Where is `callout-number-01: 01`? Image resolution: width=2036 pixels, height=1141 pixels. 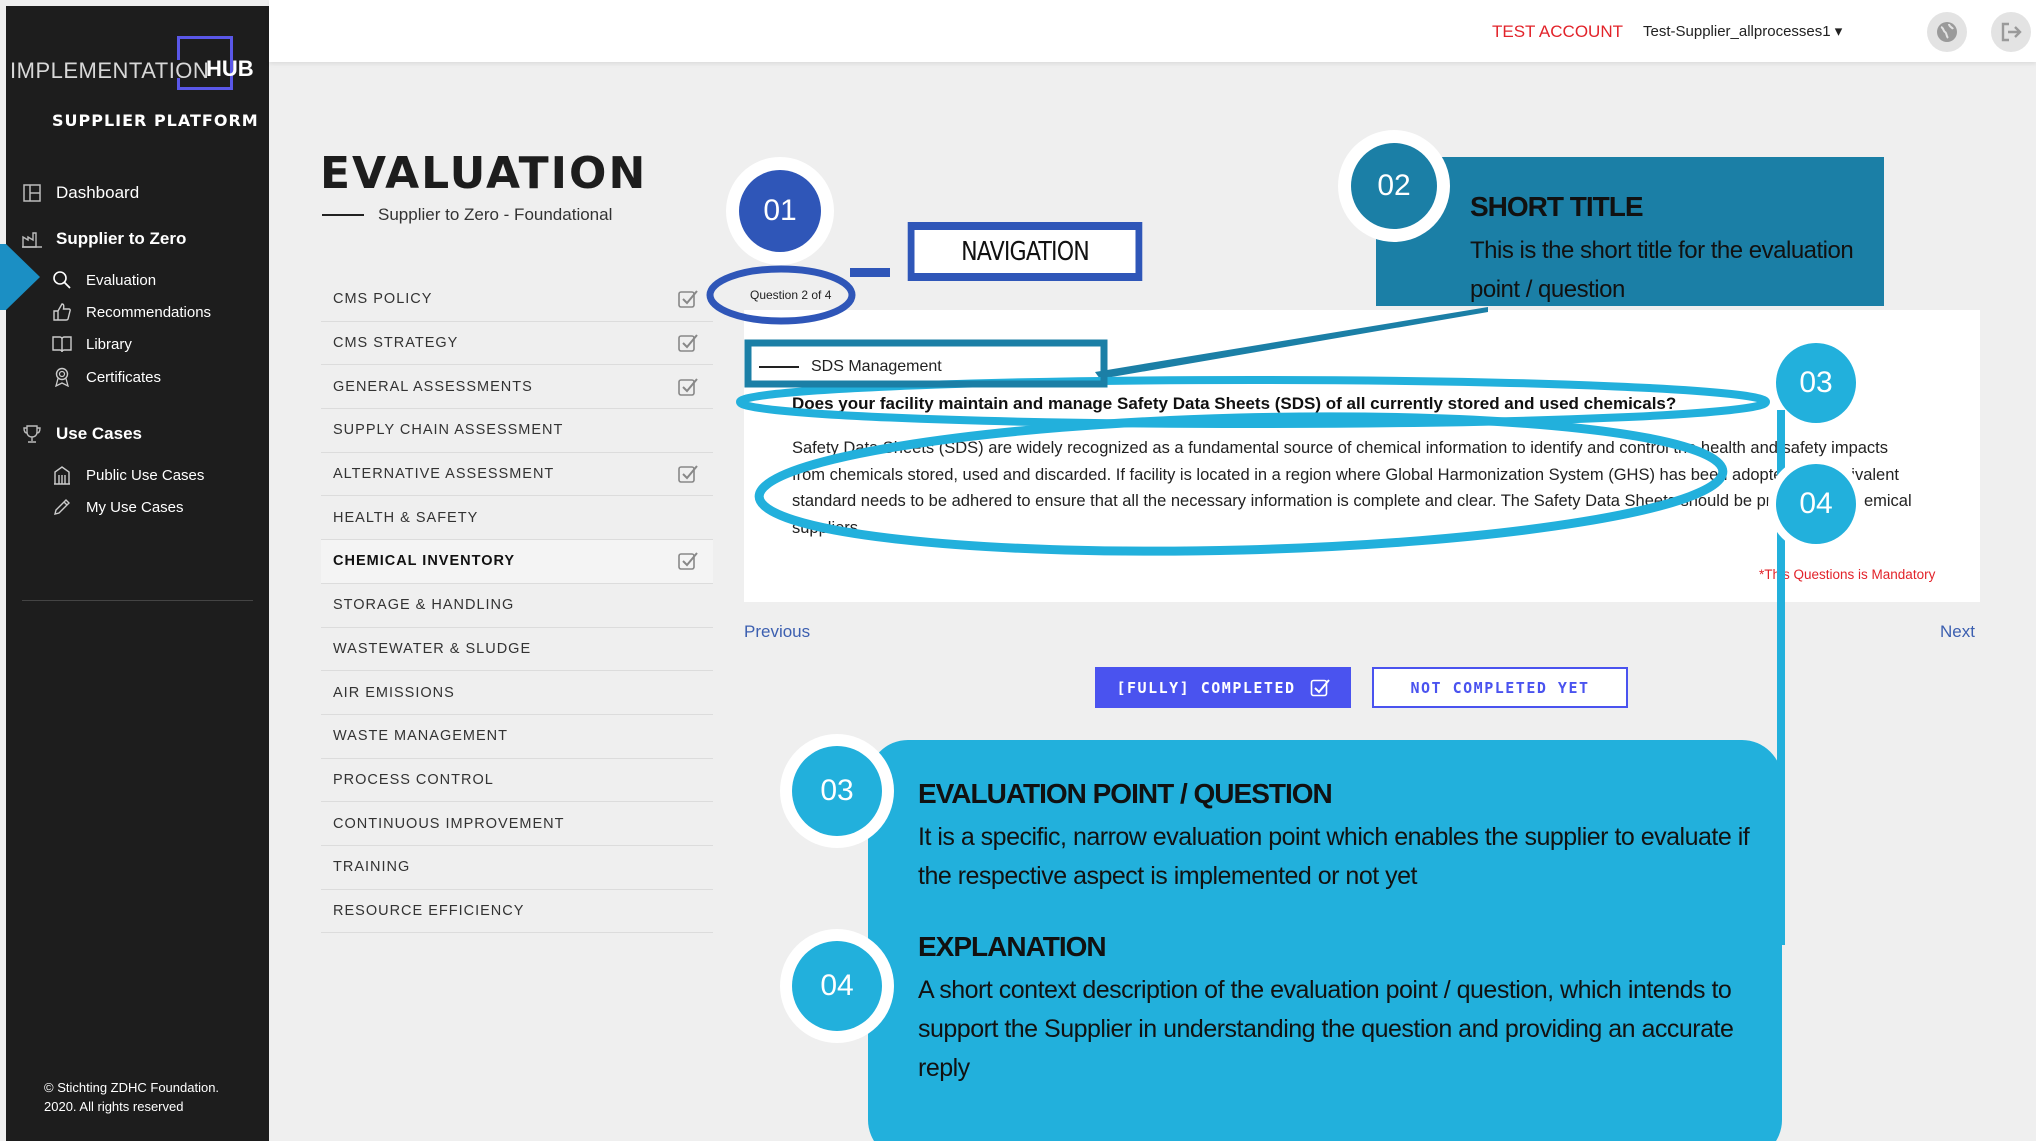 callout-number-01: 01 is located at coordinates (780, 211).